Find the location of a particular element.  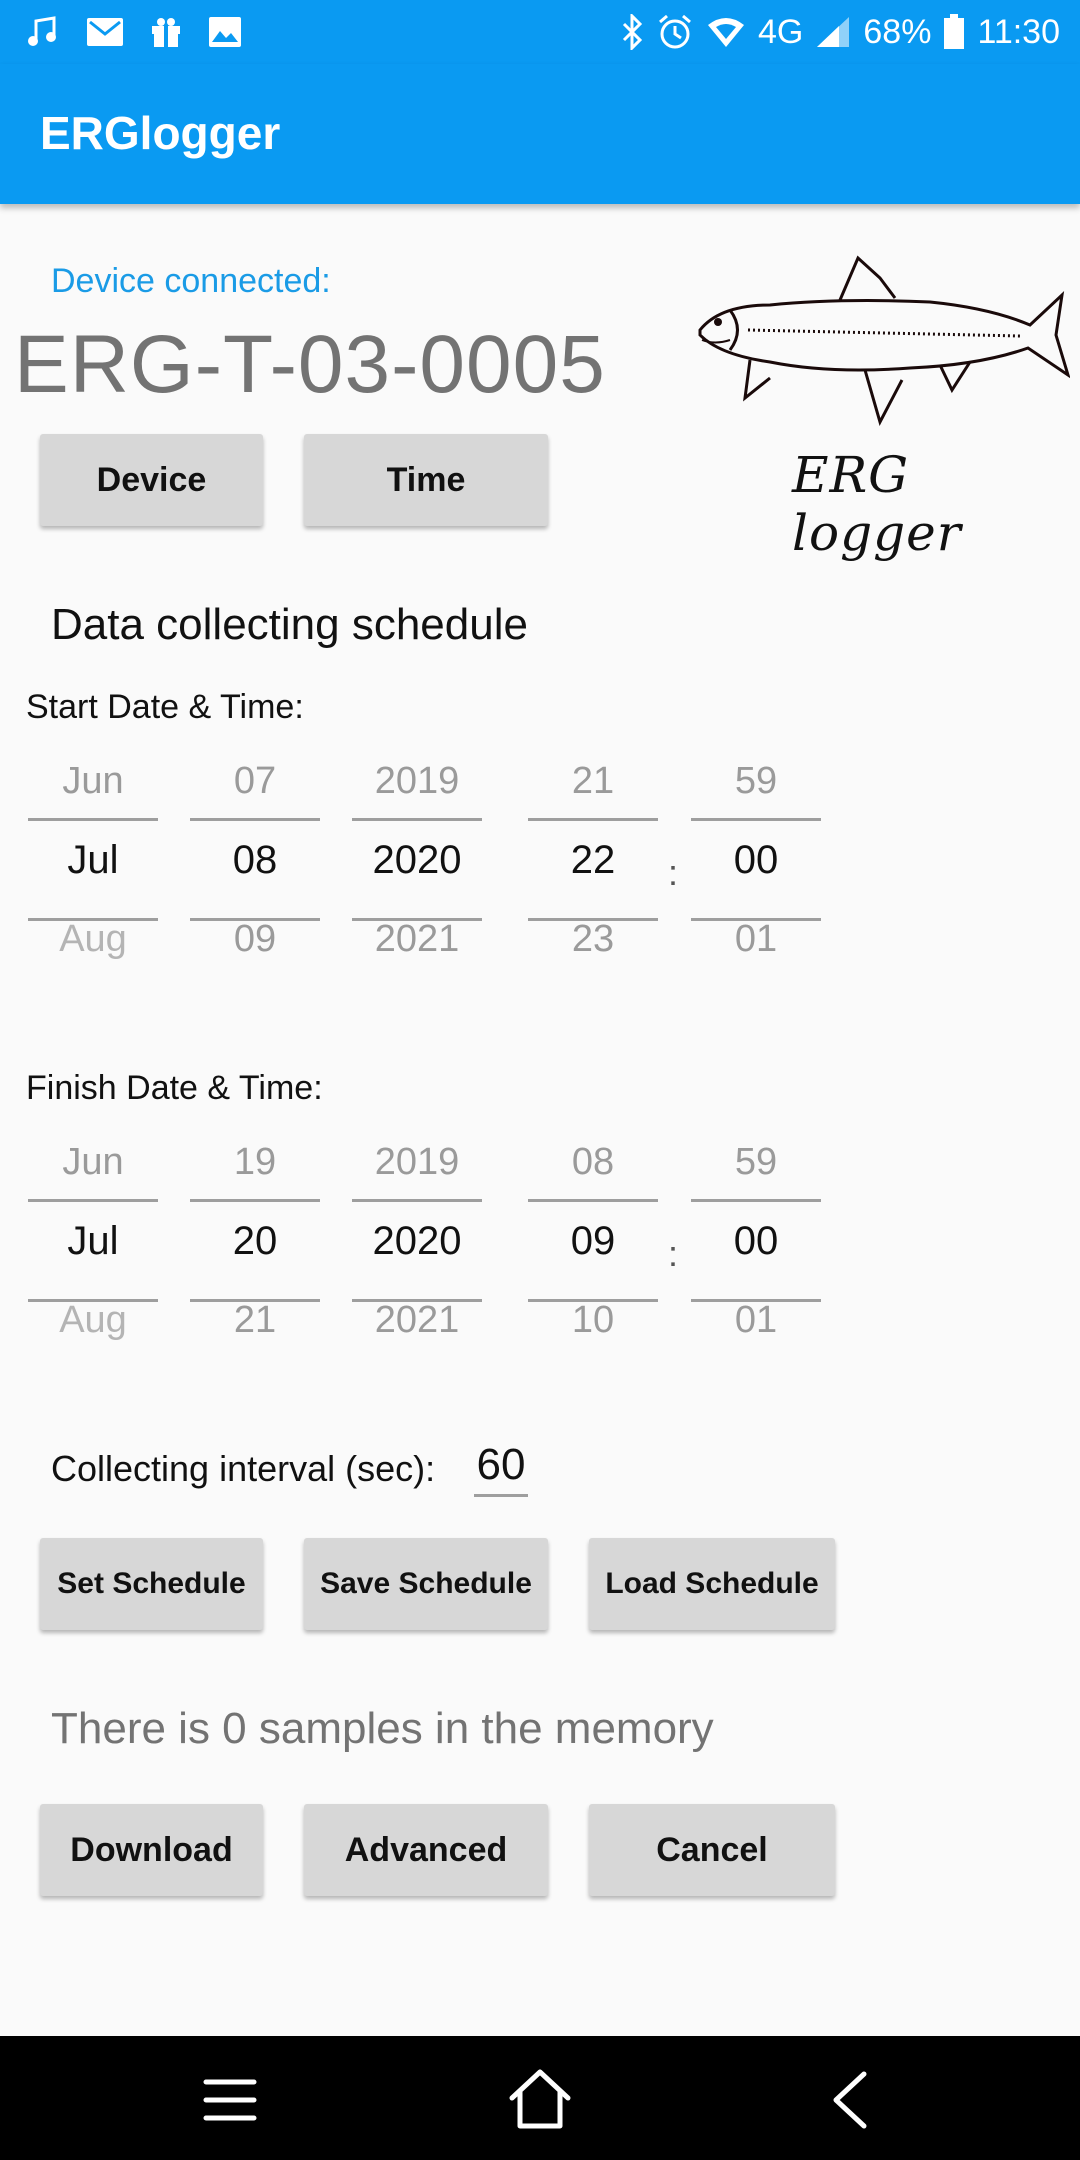

advanced-button: Advanced is located at coordinates (426, 1850).